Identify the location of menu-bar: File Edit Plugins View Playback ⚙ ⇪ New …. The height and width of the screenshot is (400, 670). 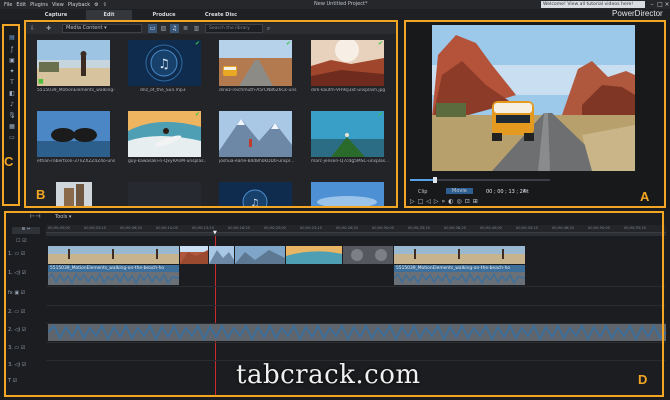
(335, 4).